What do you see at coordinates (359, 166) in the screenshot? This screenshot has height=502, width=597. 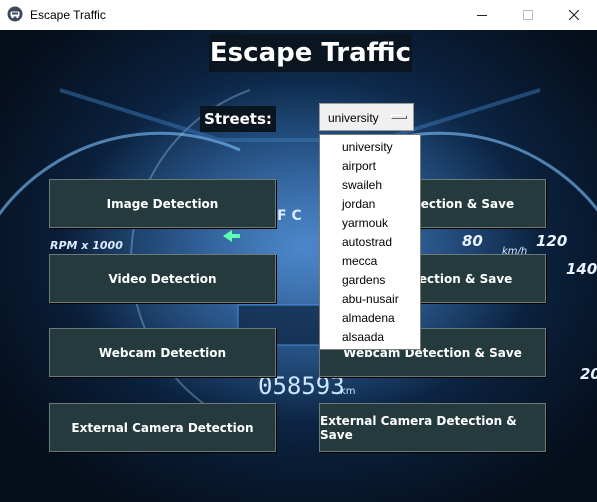 I see `street-option: airport` at bounding box center [359, 166].